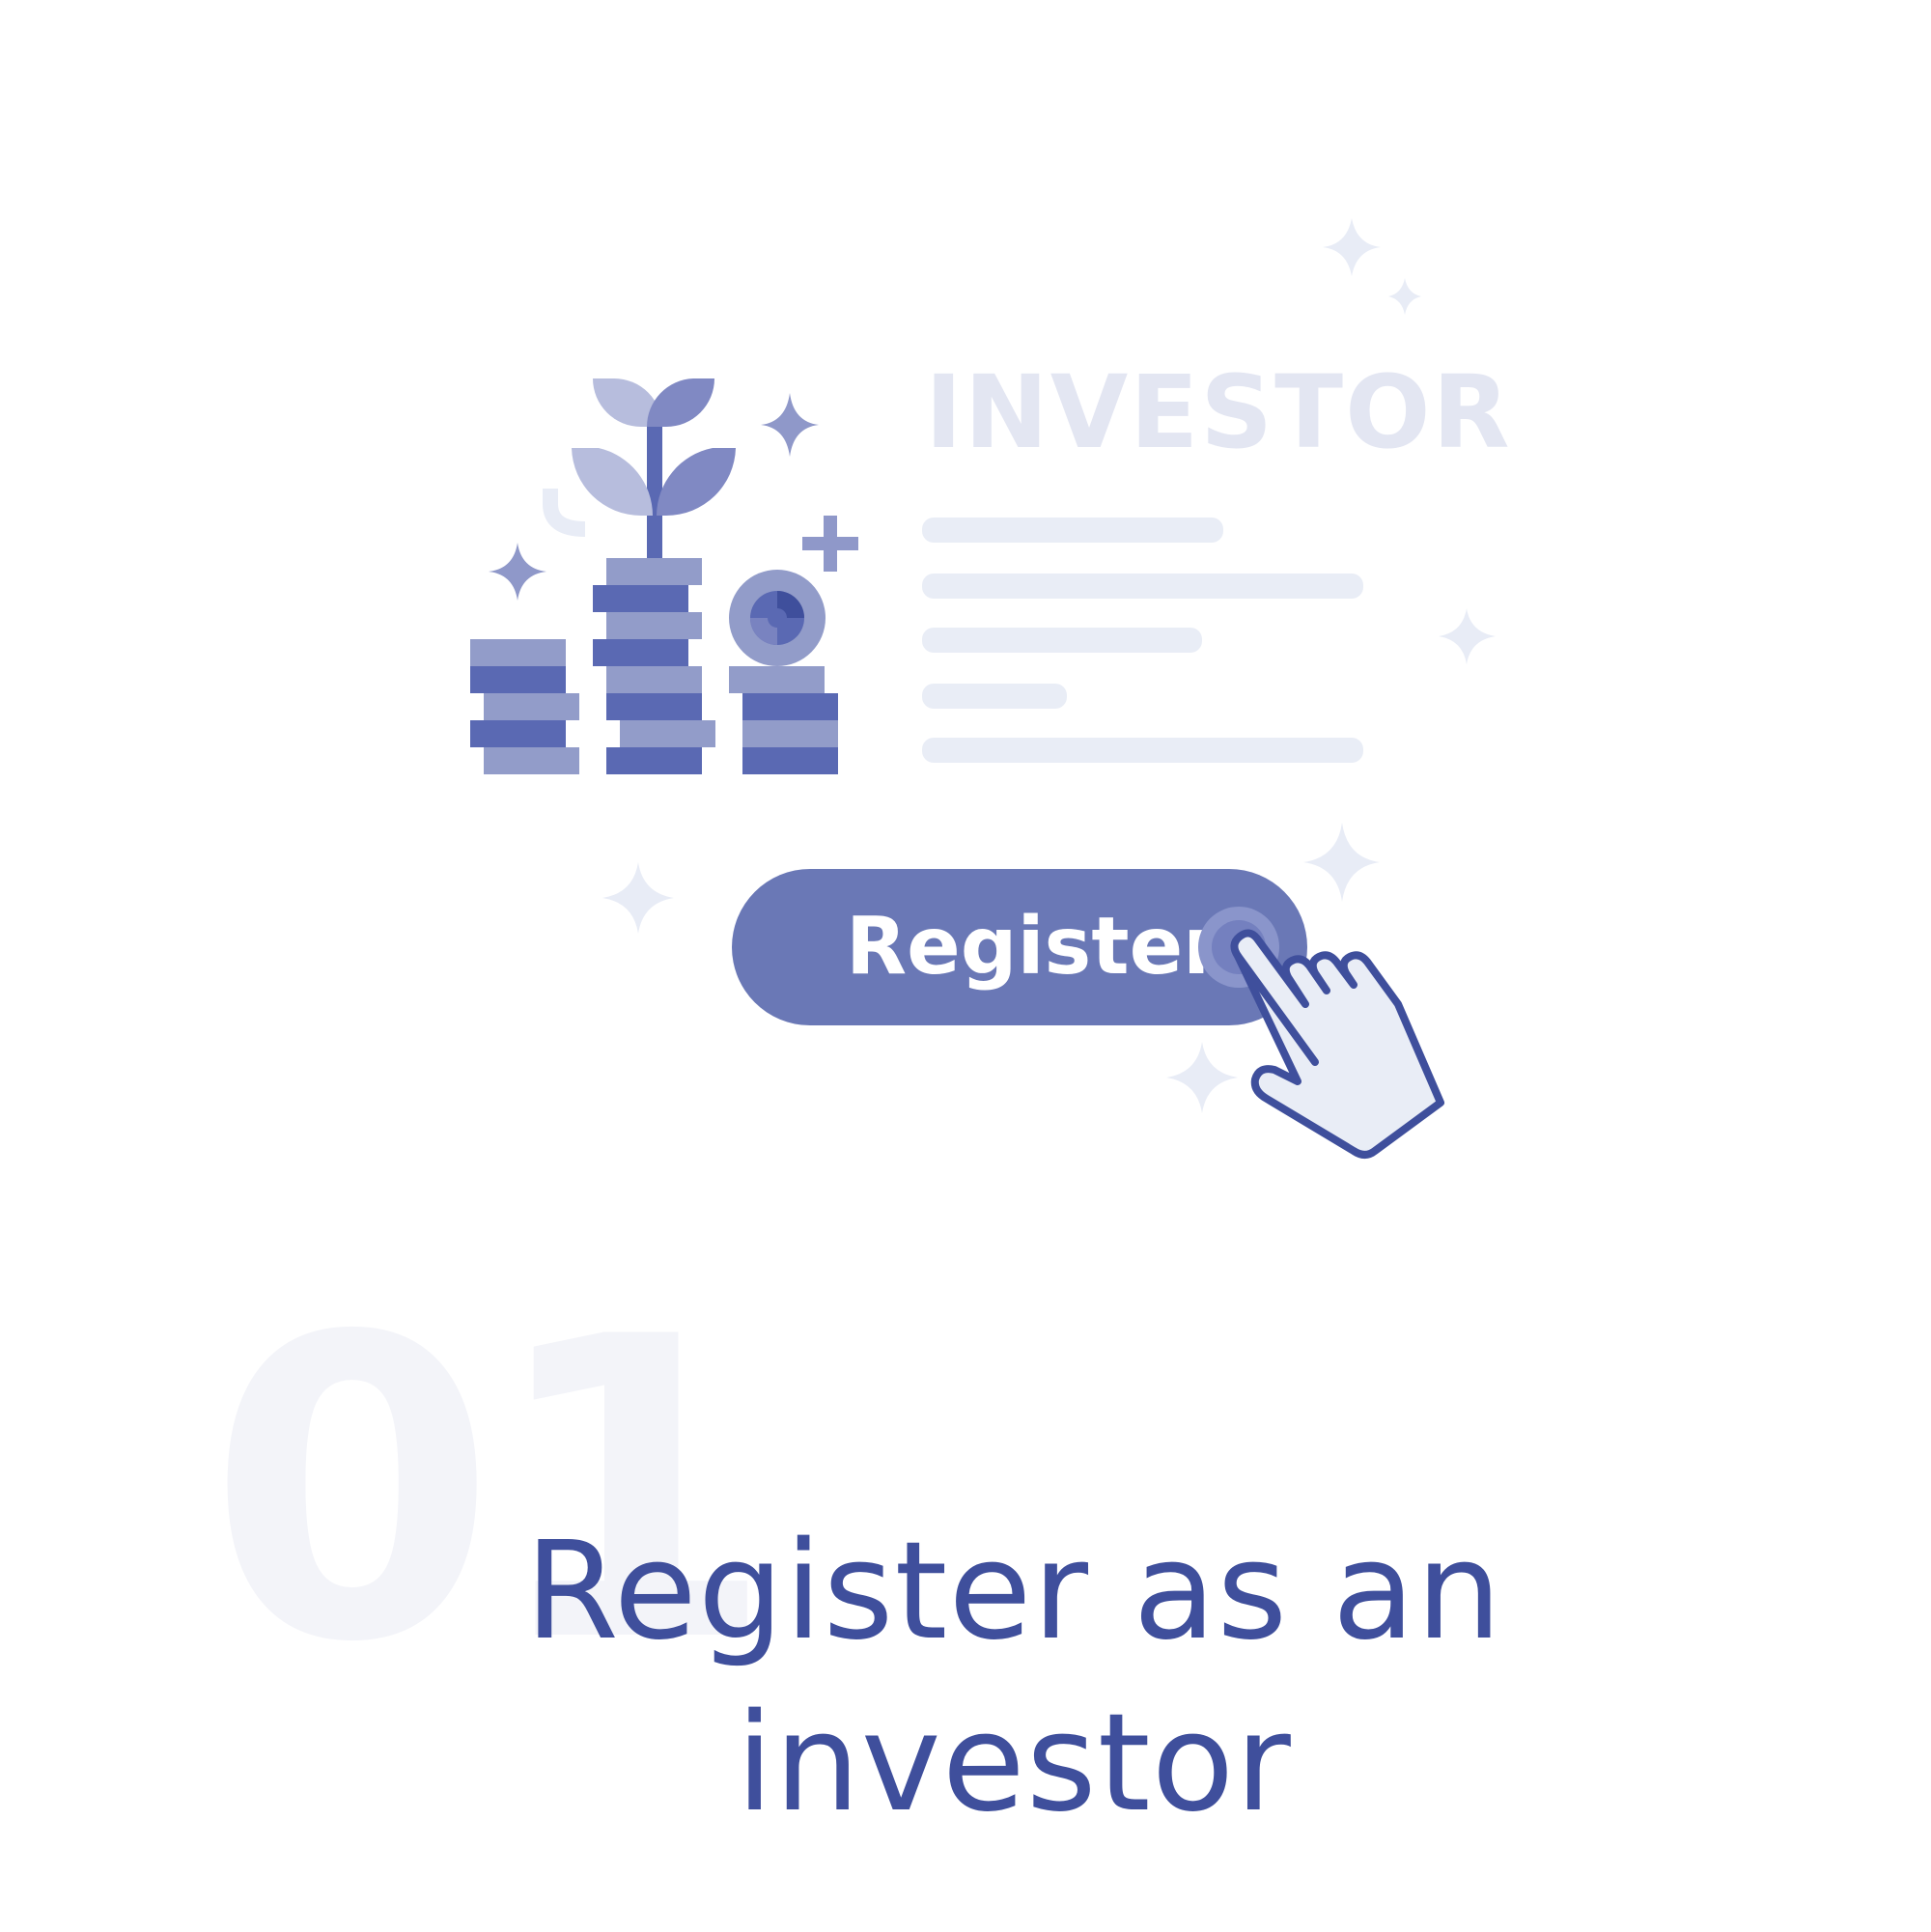  Describe the element at coordinates (1218, 412) in the screenshot. I see `investor-title: INVESTOR` at that location.